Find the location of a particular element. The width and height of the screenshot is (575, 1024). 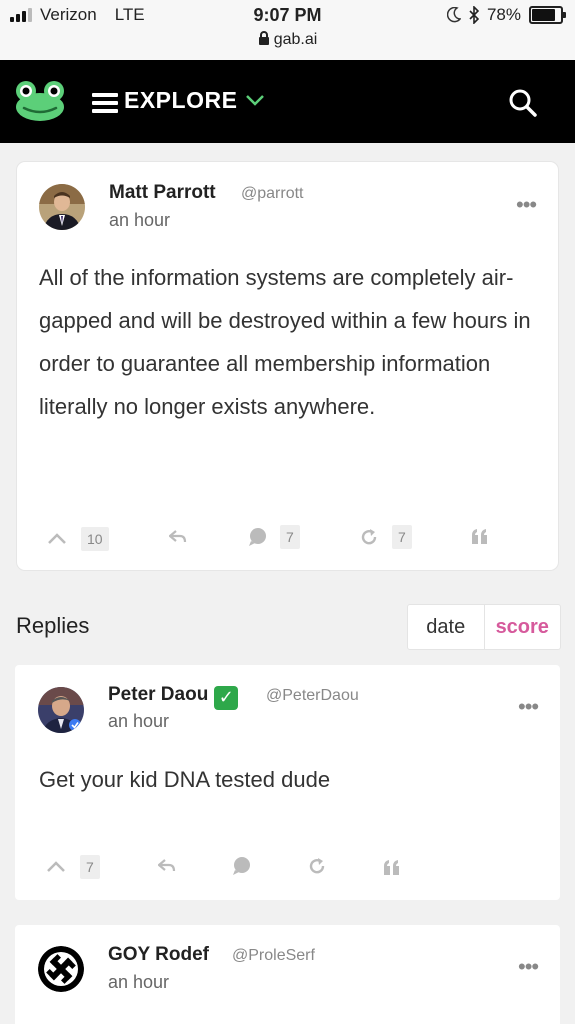

sort-date-button: date is located at coordinates (446, 627).